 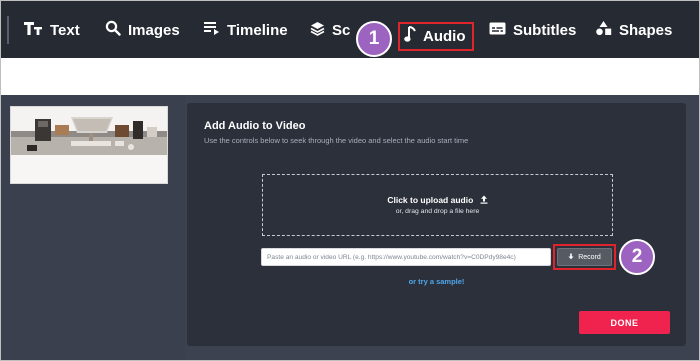 I want to click on record-highlight: Record, so click(x=584, y=257).